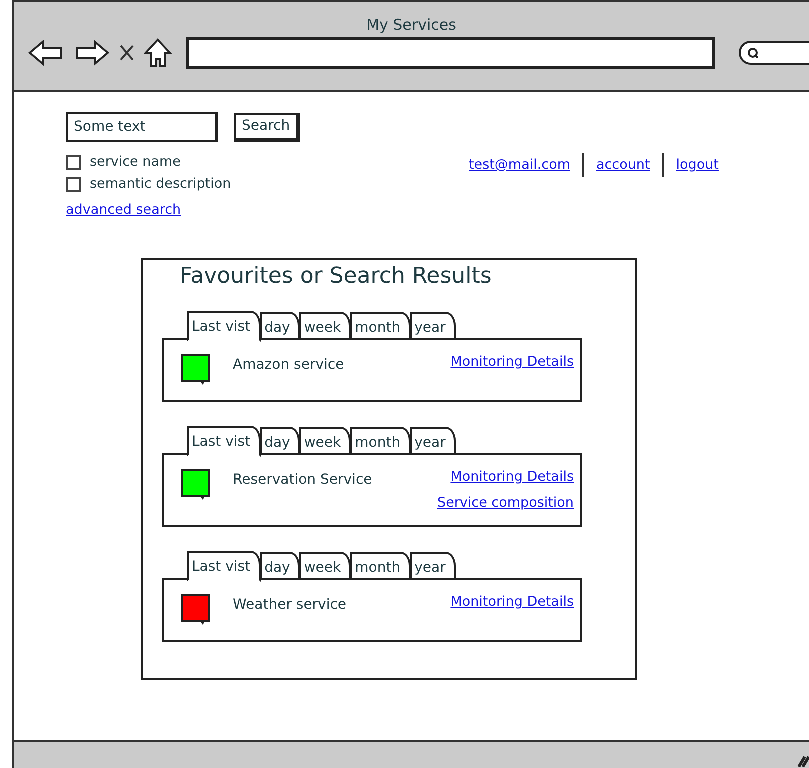 This screenshot has width=809, height=768. Describe the element at coordinates (623, 165) in the screenshot. I see `user-link: account` at that location.